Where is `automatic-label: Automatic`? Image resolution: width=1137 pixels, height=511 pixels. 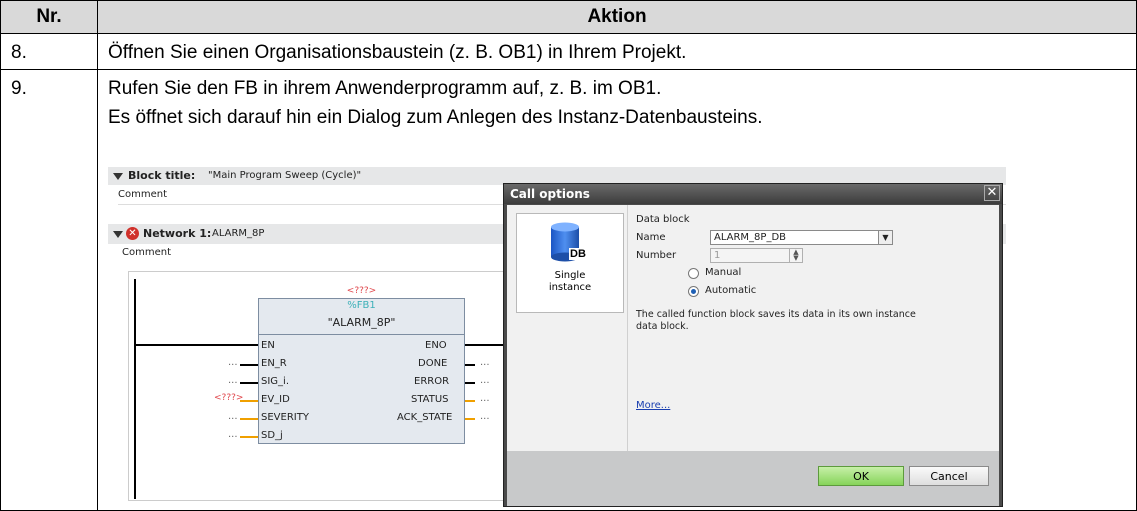 automatic-label: Automatic is located at coordinates (731, 290).